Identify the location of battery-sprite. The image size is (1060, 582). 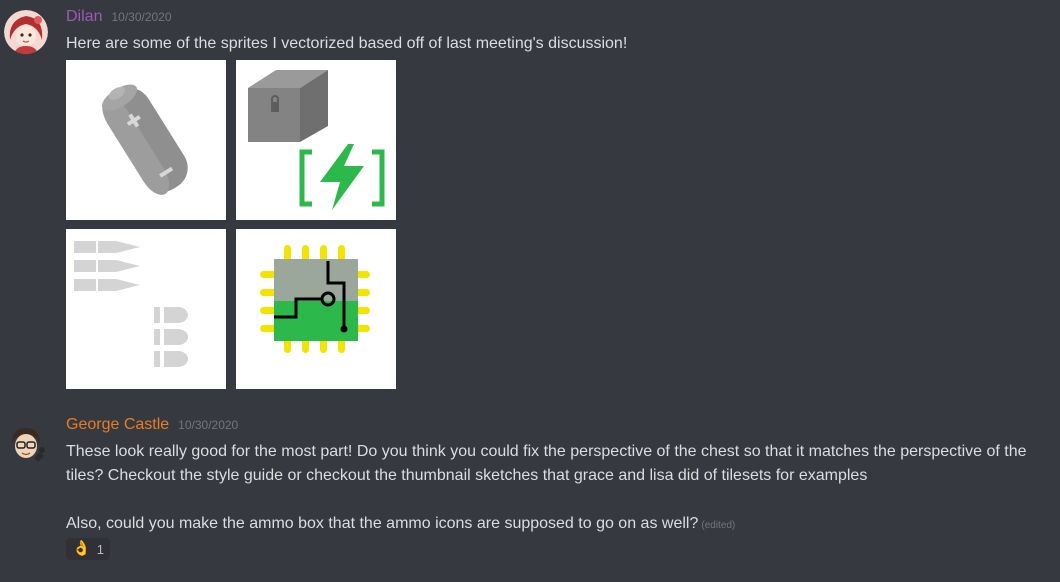
(146, 140).